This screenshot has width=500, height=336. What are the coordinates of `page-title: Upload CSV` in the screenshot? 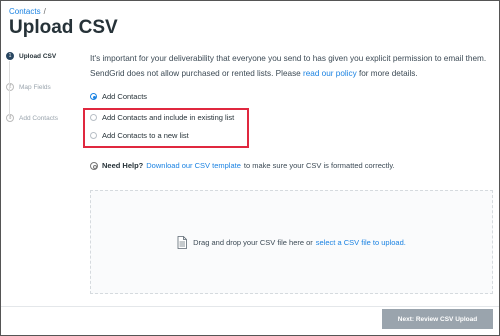 It's located at (63, 27).